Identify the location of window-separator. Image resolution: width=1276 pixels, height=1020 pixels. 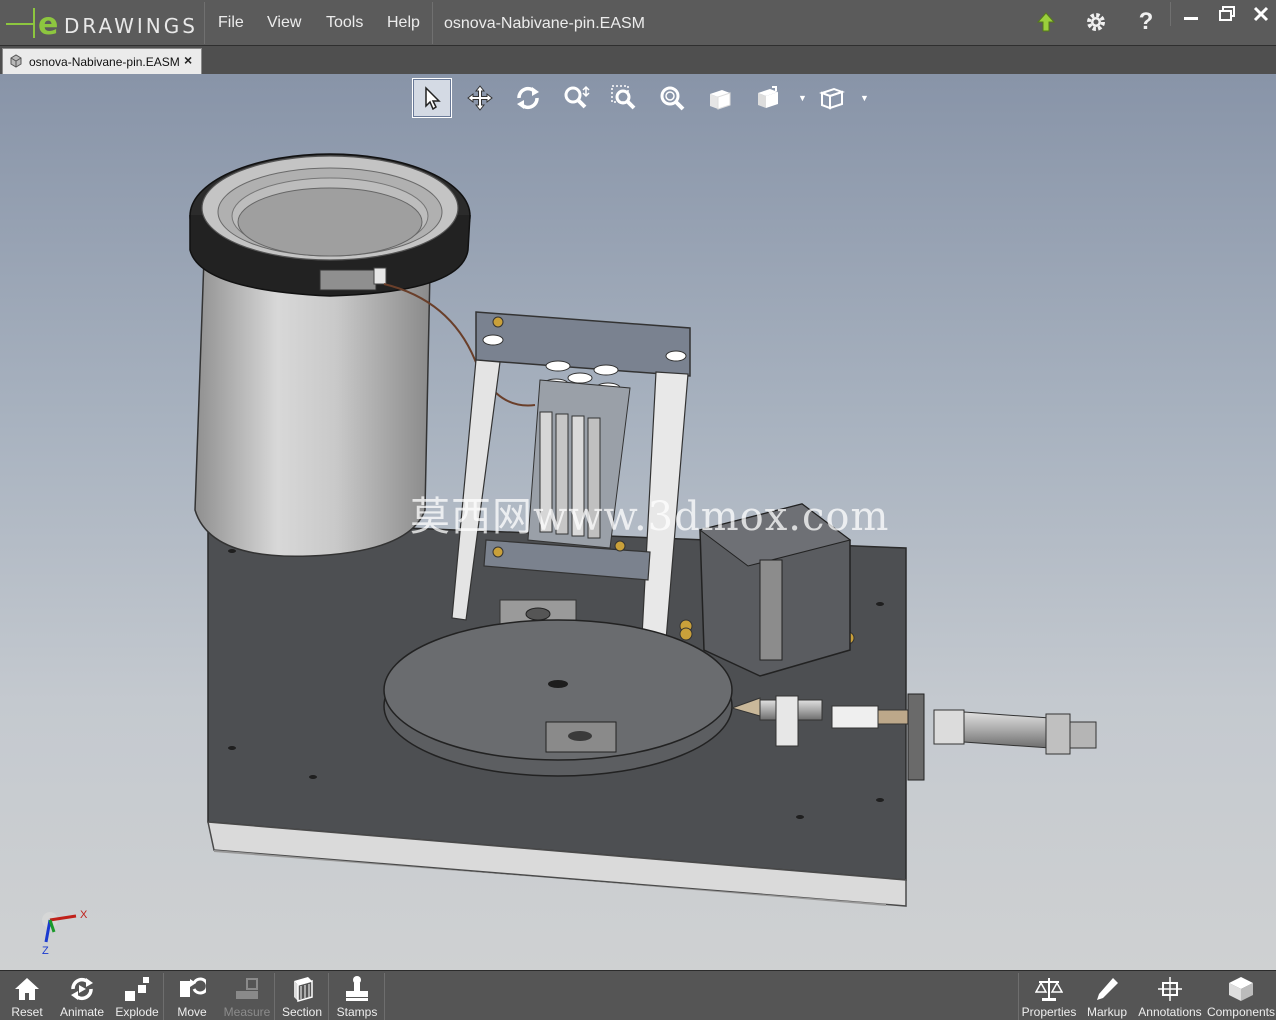
(1170, 14).